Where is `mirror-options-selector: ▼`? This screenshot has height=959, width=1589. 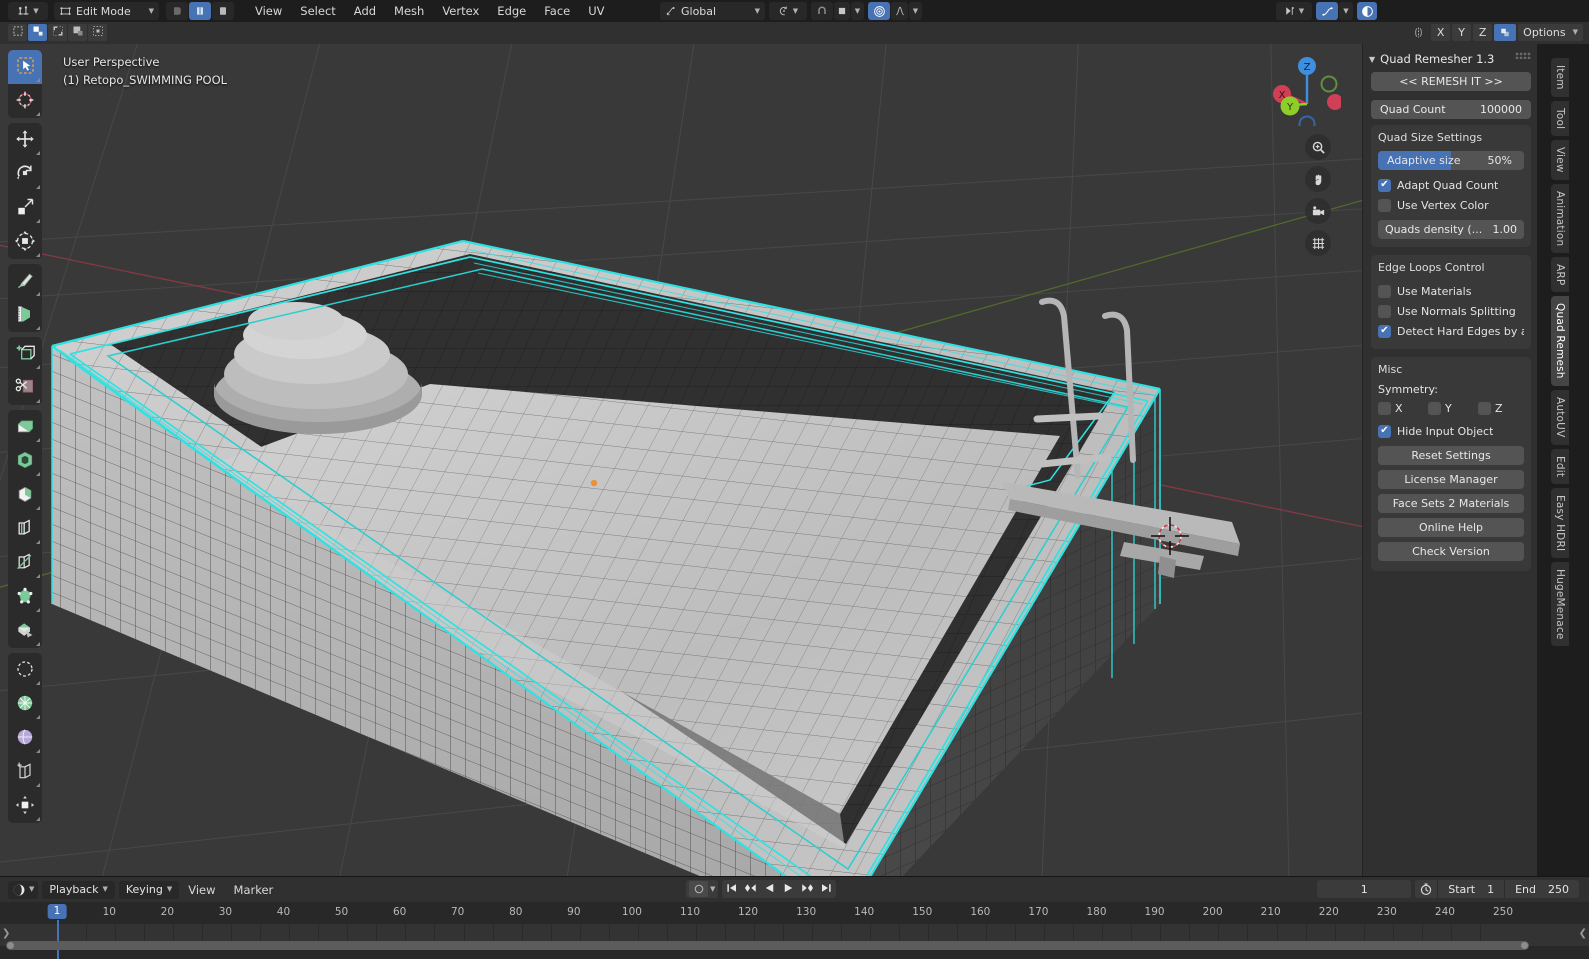 mirror-options-selector: ▼ is located at coordinates (1294, 11).